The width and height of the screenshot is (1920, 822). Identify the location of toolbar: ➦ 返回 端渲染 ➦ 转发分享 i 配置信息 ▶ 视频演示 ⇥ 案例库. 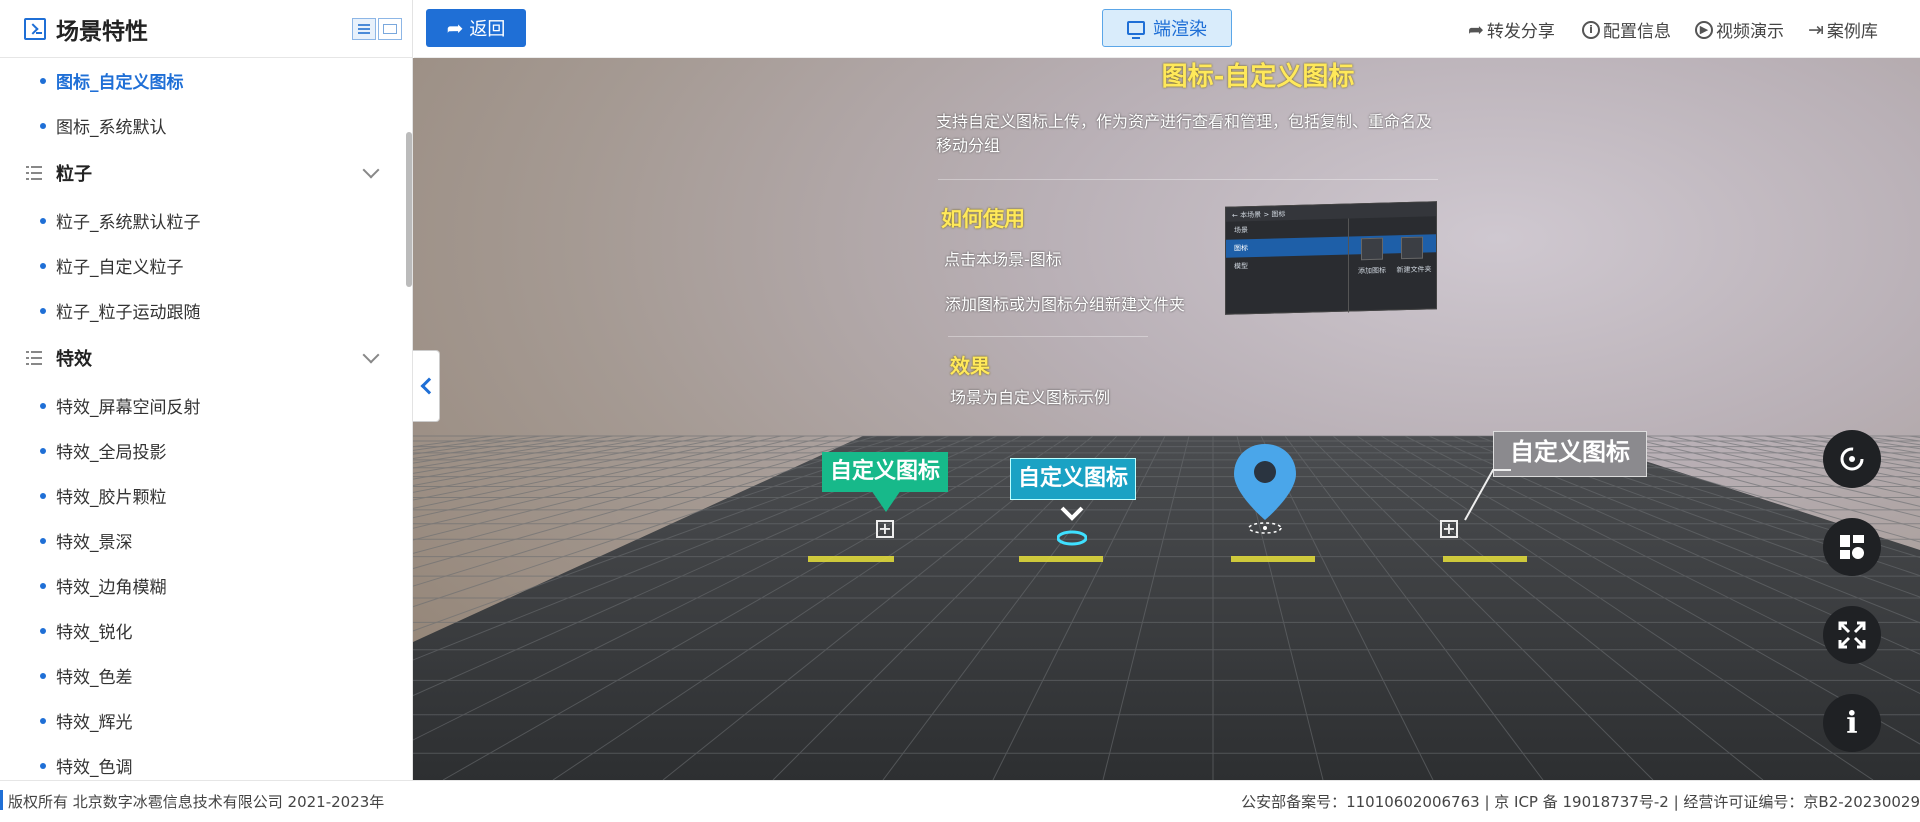
(1167, 29).